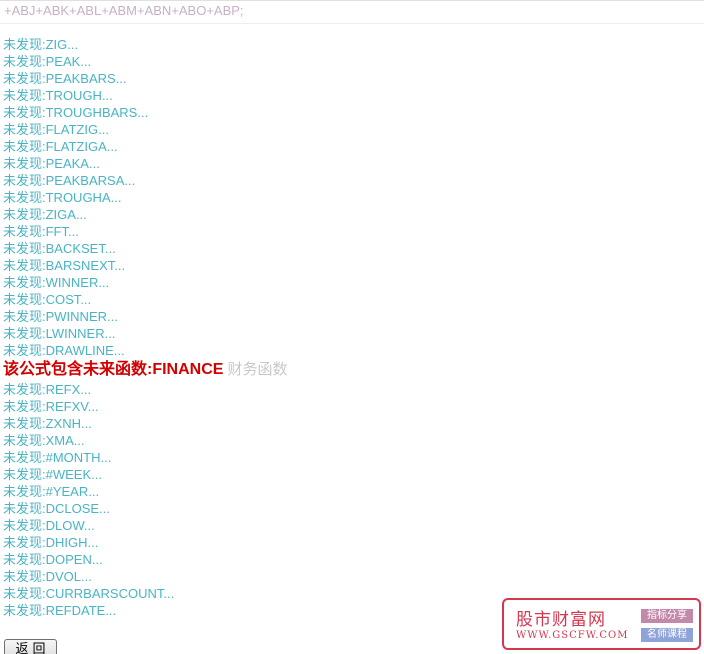 Image resolution: width=704 pixels, height=654 pixels. Describe the element at coordinates (572, 635) in the screenshot. I see `watermark-url: WWW.GSCFW.COM` at that location.